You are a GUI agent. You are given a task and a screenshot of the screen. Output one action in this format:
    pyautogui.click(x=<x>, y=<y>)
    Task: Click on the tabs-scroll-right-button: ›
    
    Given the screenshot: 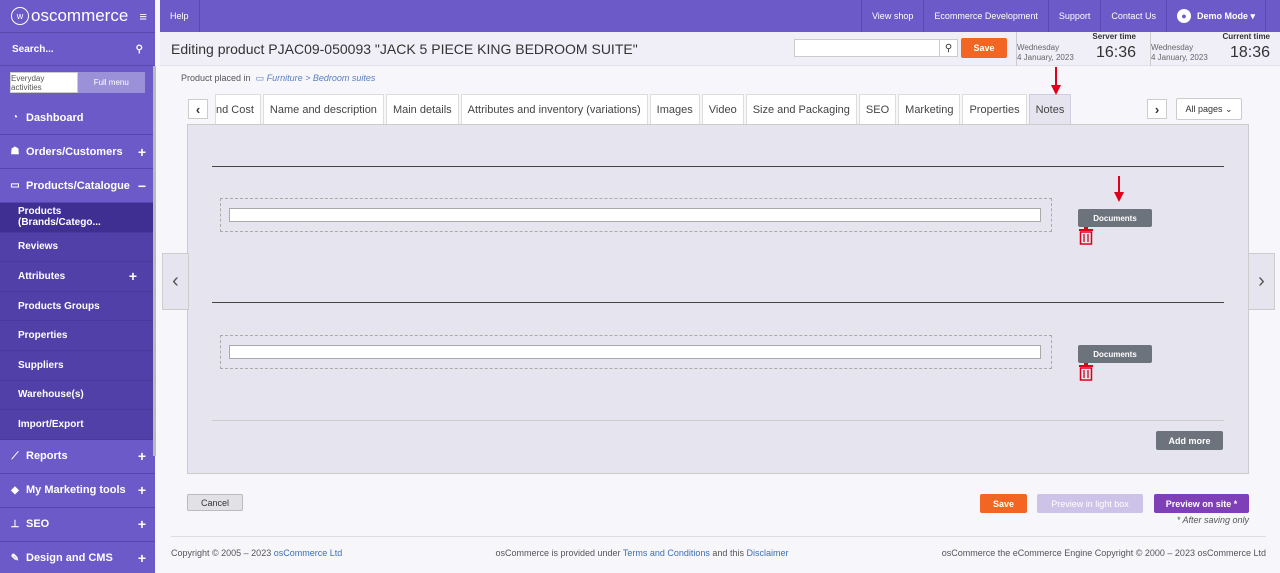 What is the action you would take?
    pyautogui.click(x=1157, y=109)
    